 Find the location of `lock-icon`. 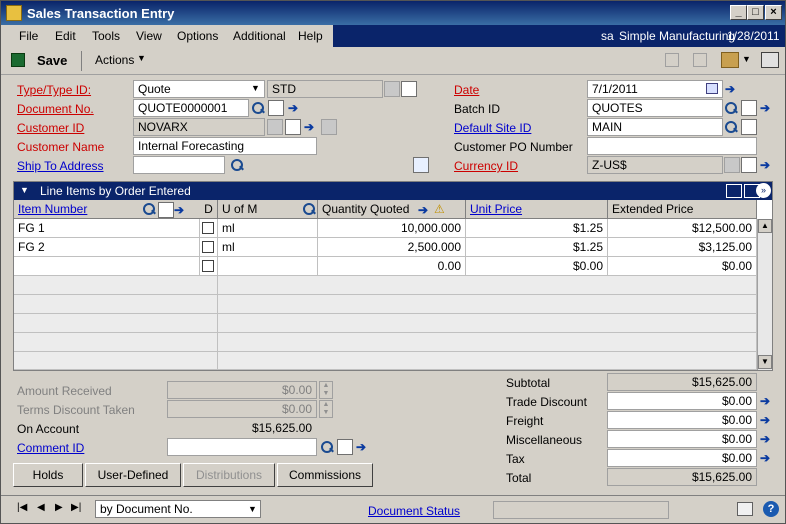

lock-icon is located at coordinates (329, 127).